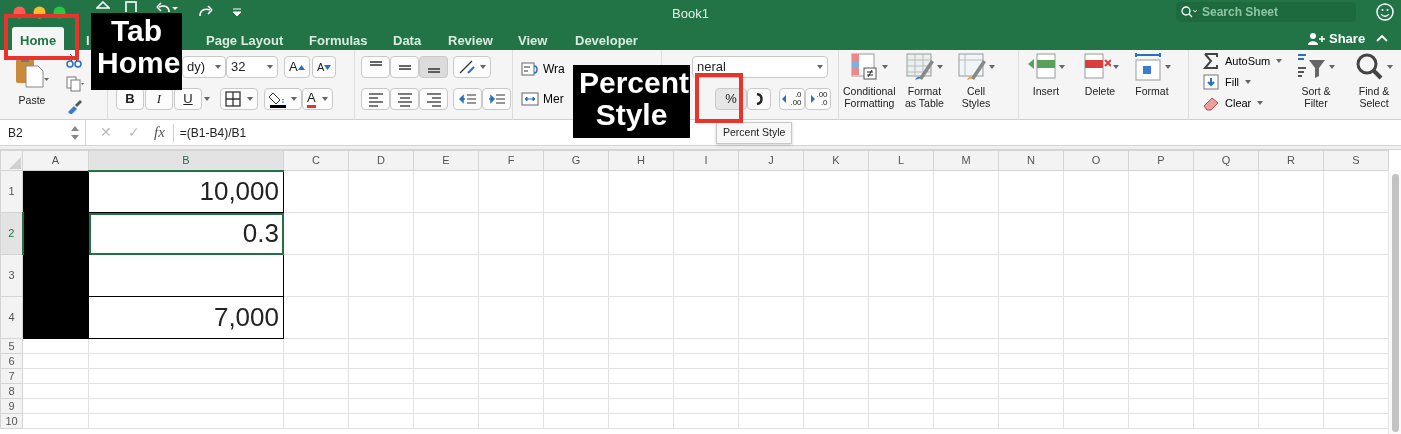  Describe the element at coordinates (167, 6) in the screenshot. I see `undo-icon` at that location.